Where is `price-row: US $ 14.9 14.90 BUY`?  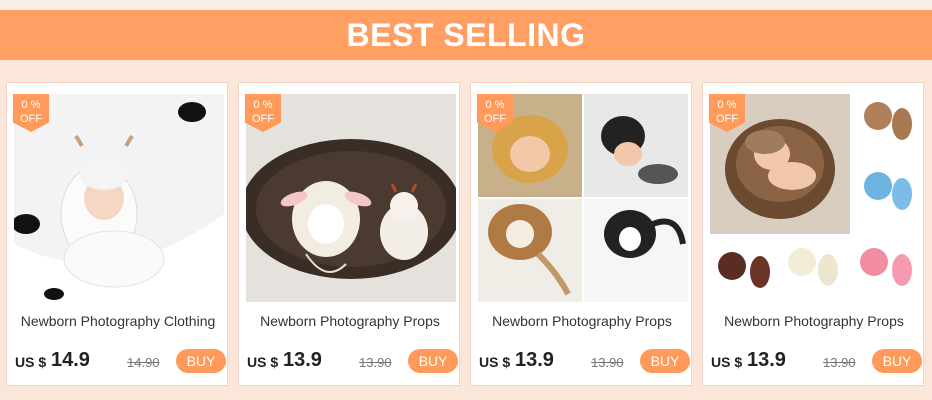
price-row: US $ 14.9 14.90 BUY is located at coordinates (119, 360).